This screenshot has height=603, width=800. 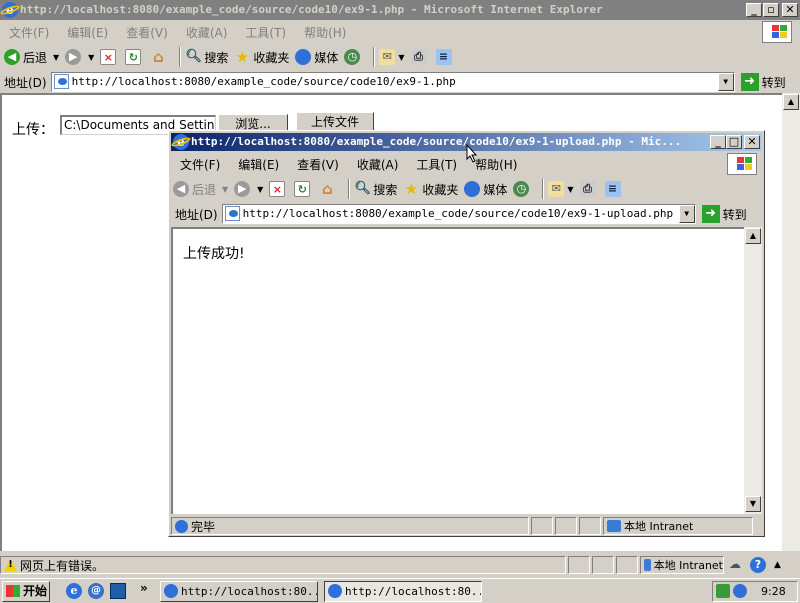 What do you see at coordinates (144, 588) in the screenshot?
I see `quicklaunch-more-icon: »` at bounding box center [144, 588].